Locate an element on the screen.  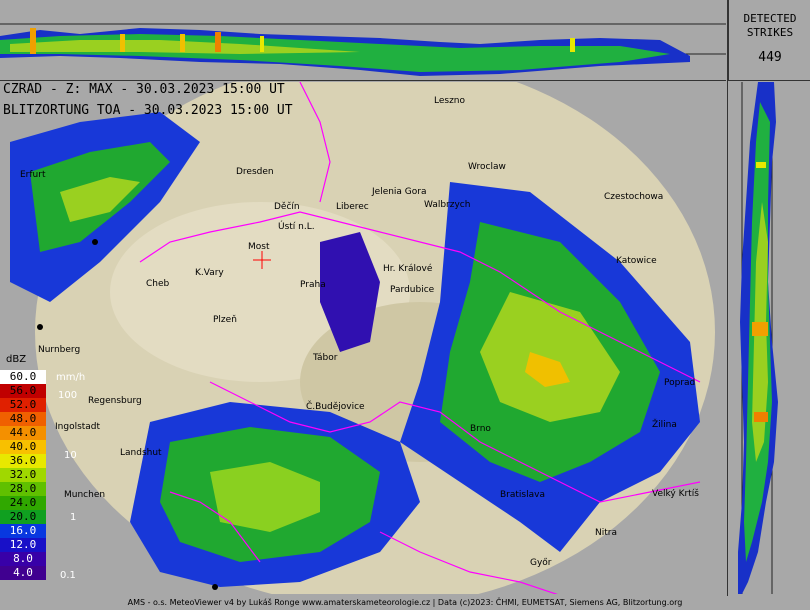
top-profile-strip is located at coordinates (363, 40).